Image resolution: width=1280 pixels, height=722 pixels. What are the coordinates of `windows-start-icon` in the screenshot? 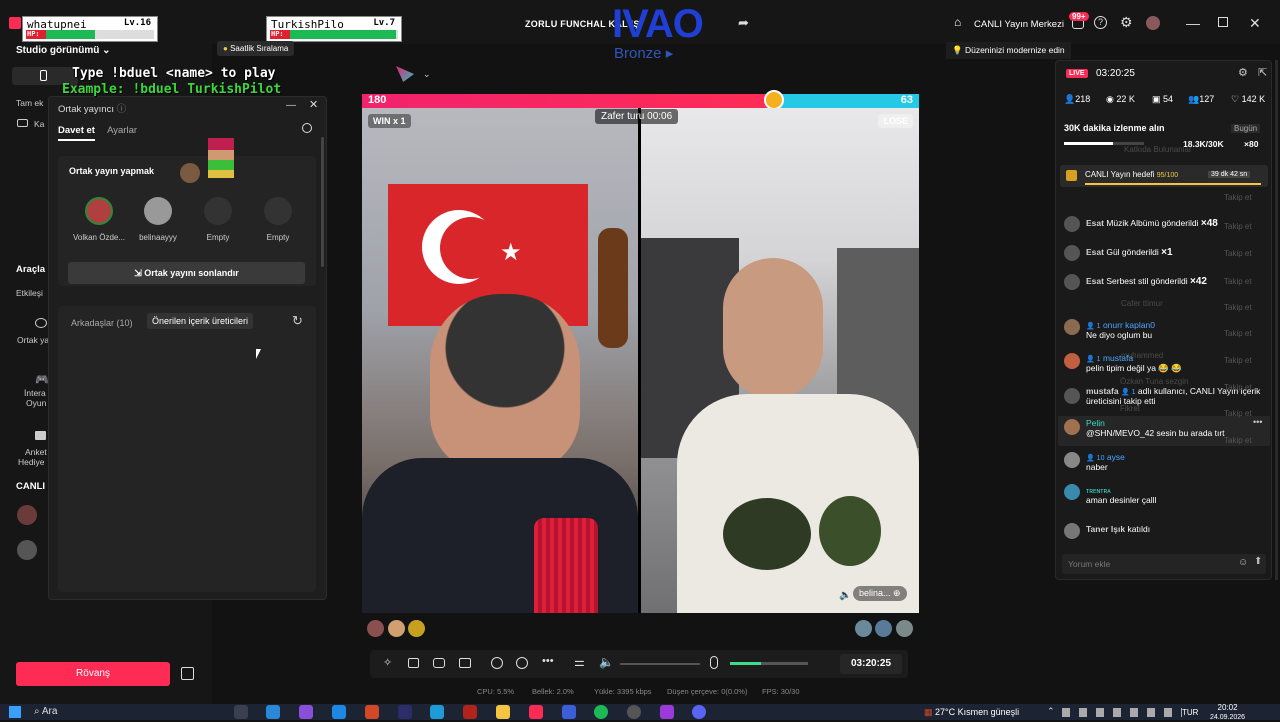 It's located at (15, 712).